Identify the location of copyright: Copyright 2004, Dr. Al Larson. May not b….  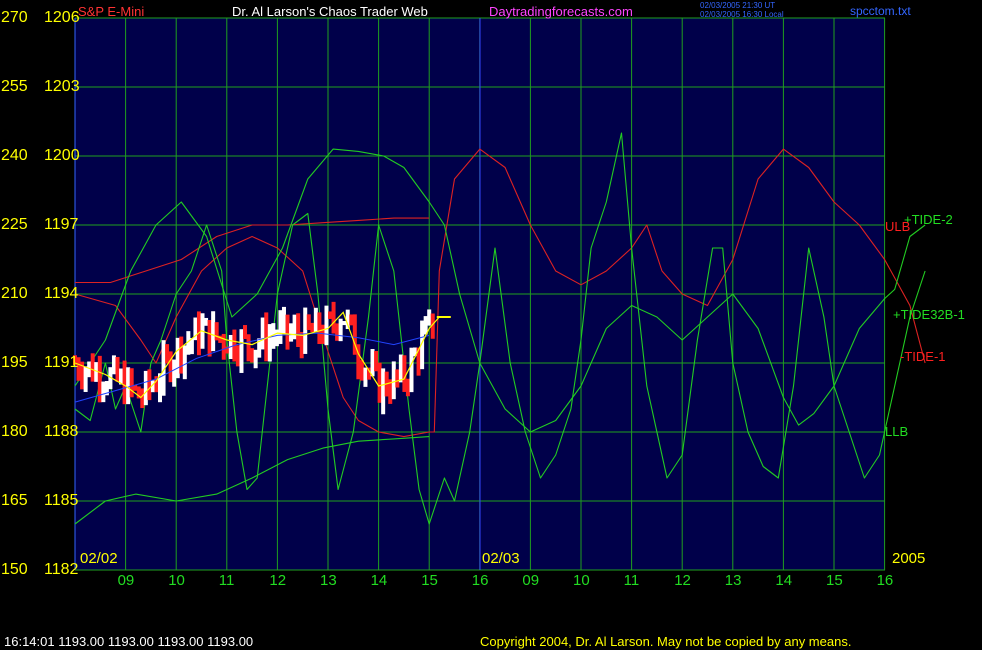
(666, 641).